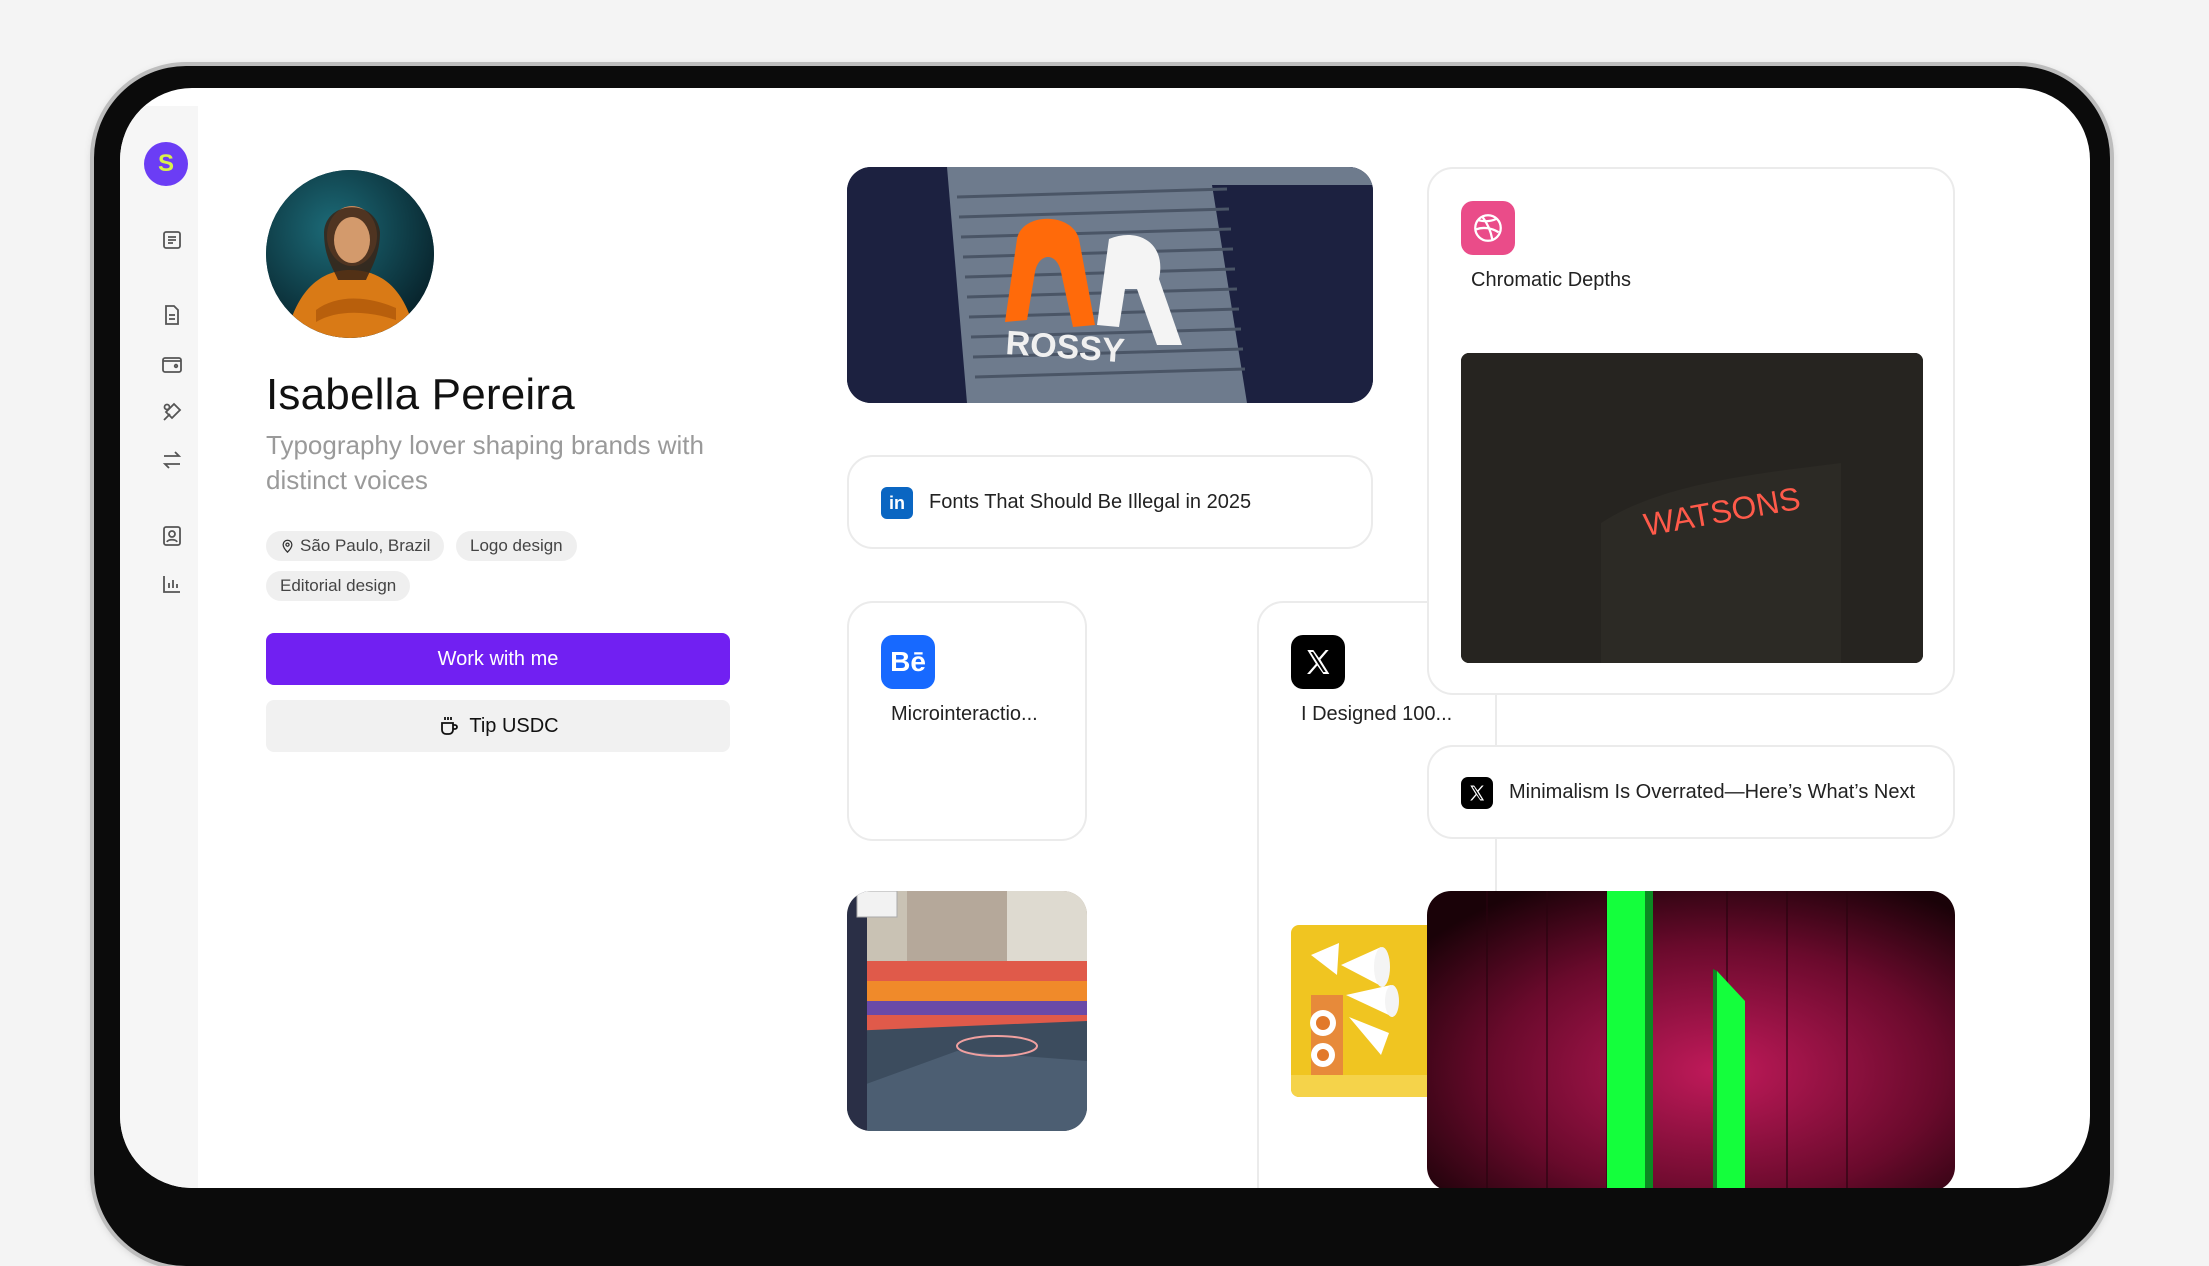  I want to click on location-tag: São Paulo, Brazil, so click(355, 546).